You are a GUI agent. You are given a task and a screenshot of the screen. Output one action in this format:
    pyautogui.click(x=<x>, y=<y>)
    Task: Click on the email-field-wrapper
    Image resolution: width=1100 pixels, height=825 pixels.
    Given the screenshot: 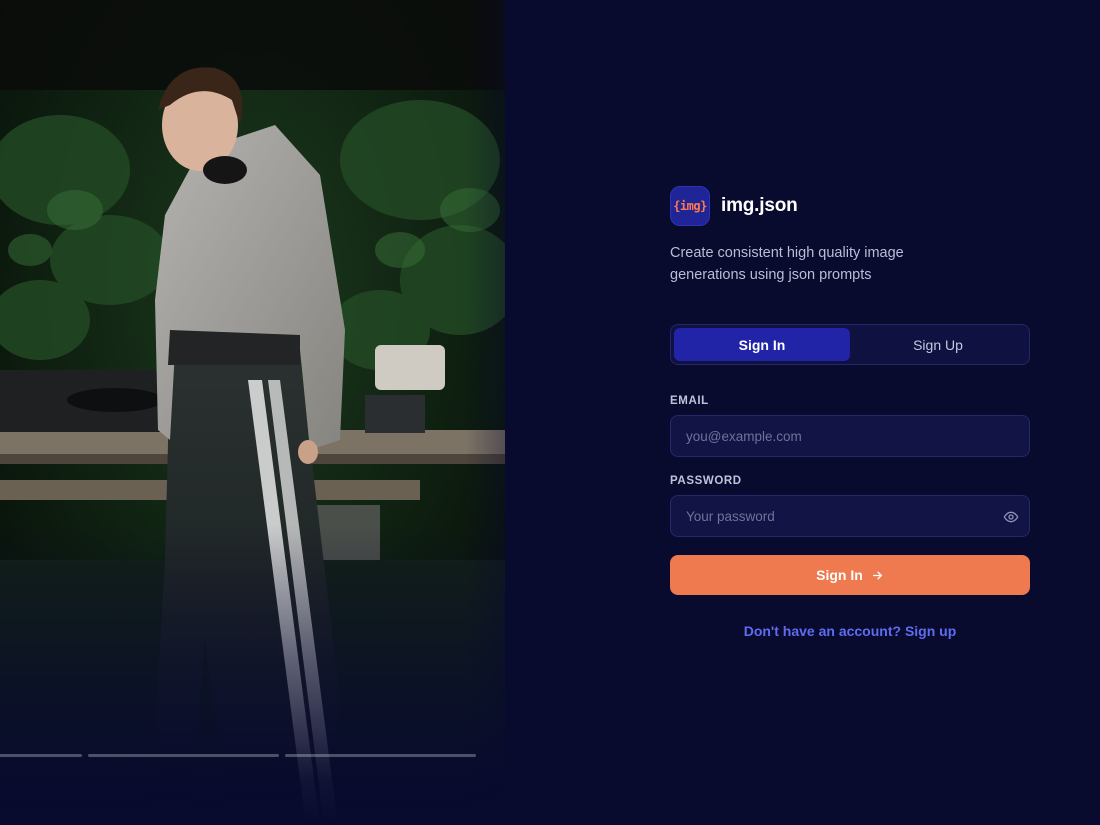 What is the action you would take?
    pyautogui.click(x=850, y=436)
    